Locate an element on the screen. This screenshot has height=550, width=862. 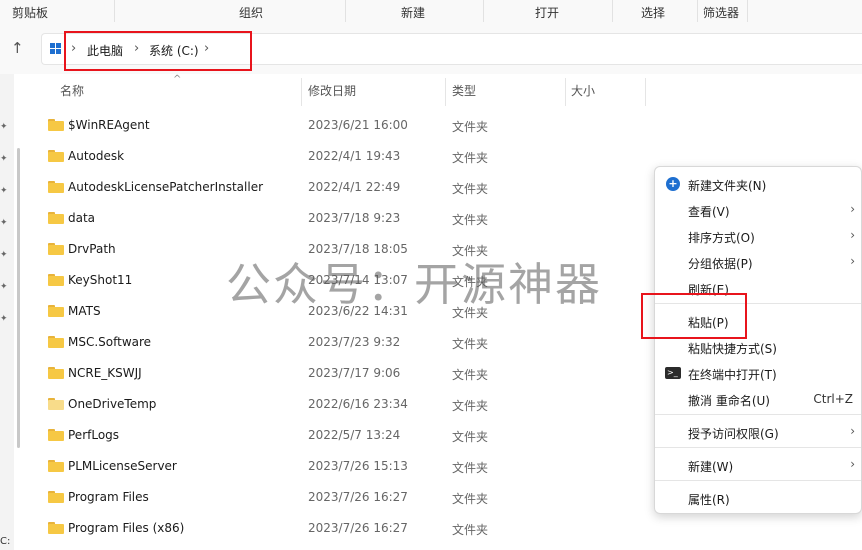
menu-label: 排序方式(O) is located at coordinates (721, 238).